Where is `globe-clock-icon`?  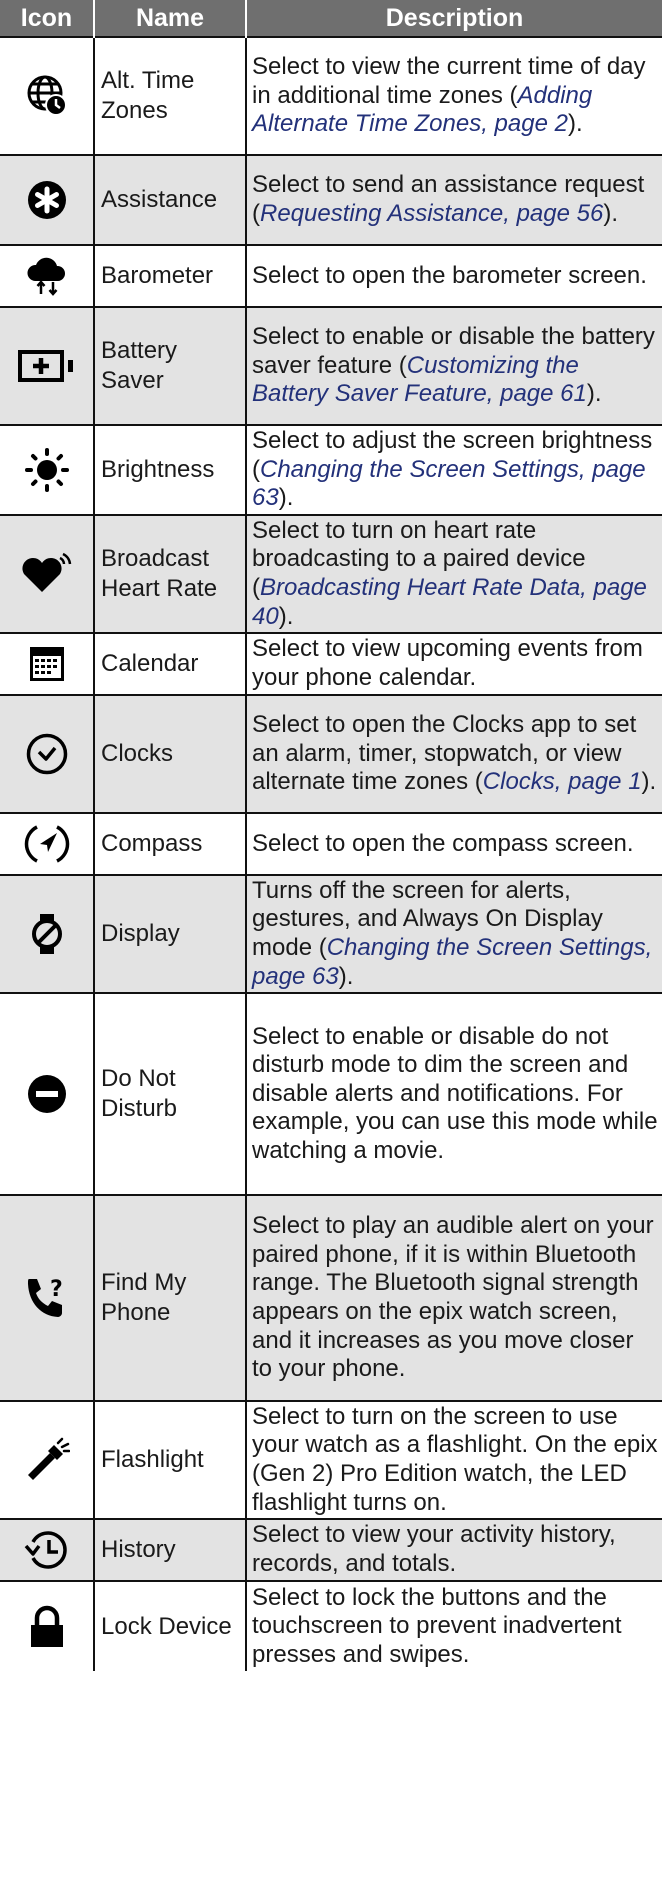 globe-clock-icon is located at coordinates (47, 95).